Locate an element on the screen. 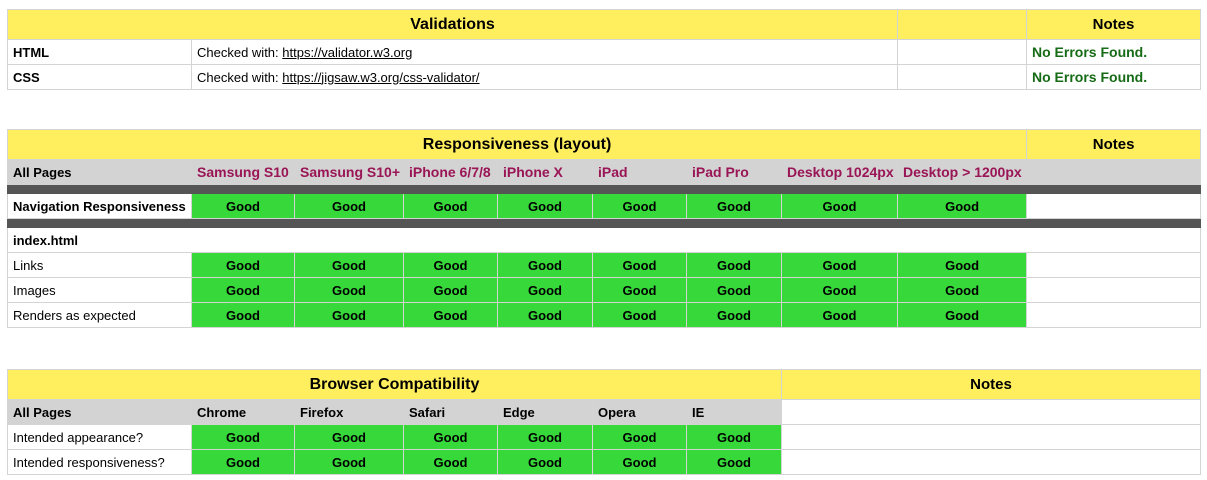  responsiveness-notes-header: Notes is located at coordinates (1114, 144).